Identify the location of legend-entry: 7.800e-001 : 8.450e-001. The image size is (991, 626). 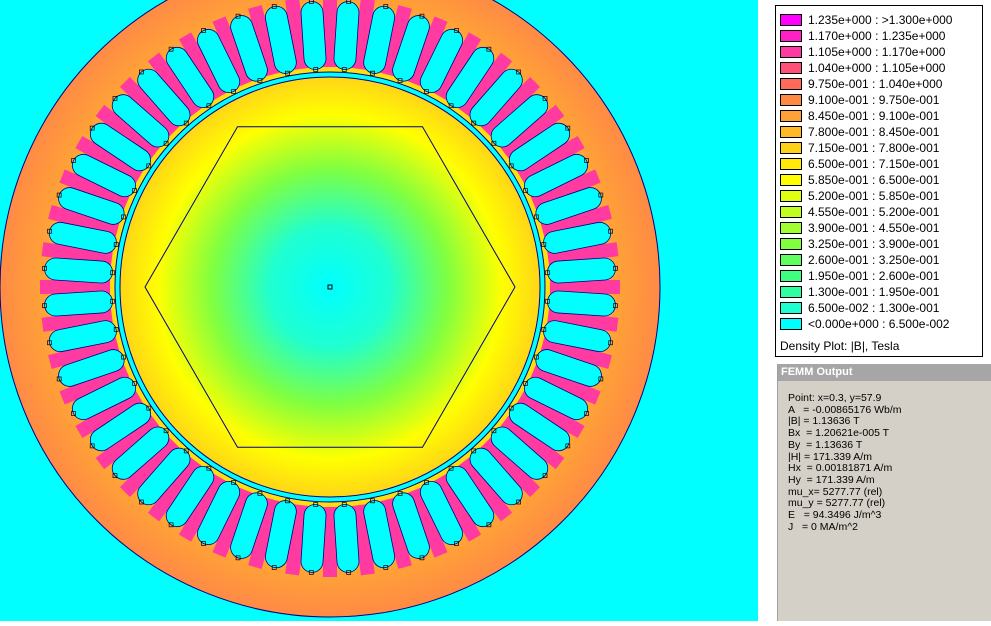
(859, 132).